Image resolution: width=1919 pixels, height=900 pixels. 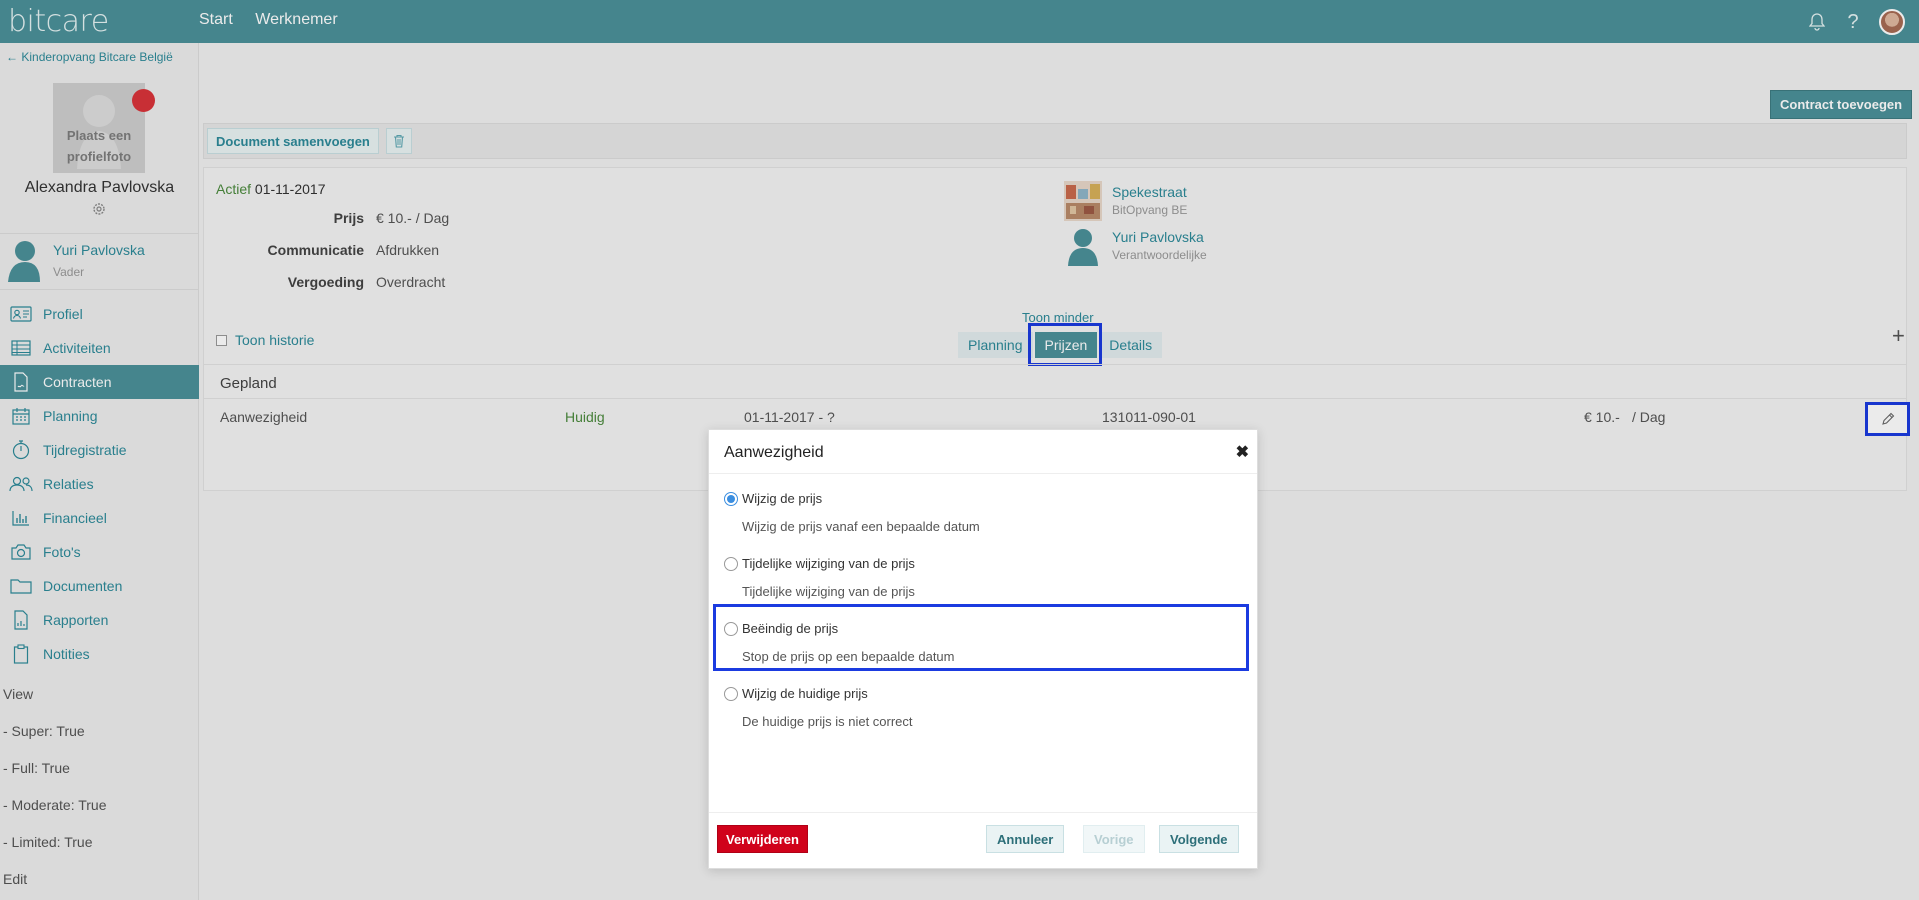 What do you see at coordinates (1242, 452) in the screenshot?
I see `close-icon: ✖` at bounding box center [1242, 452].